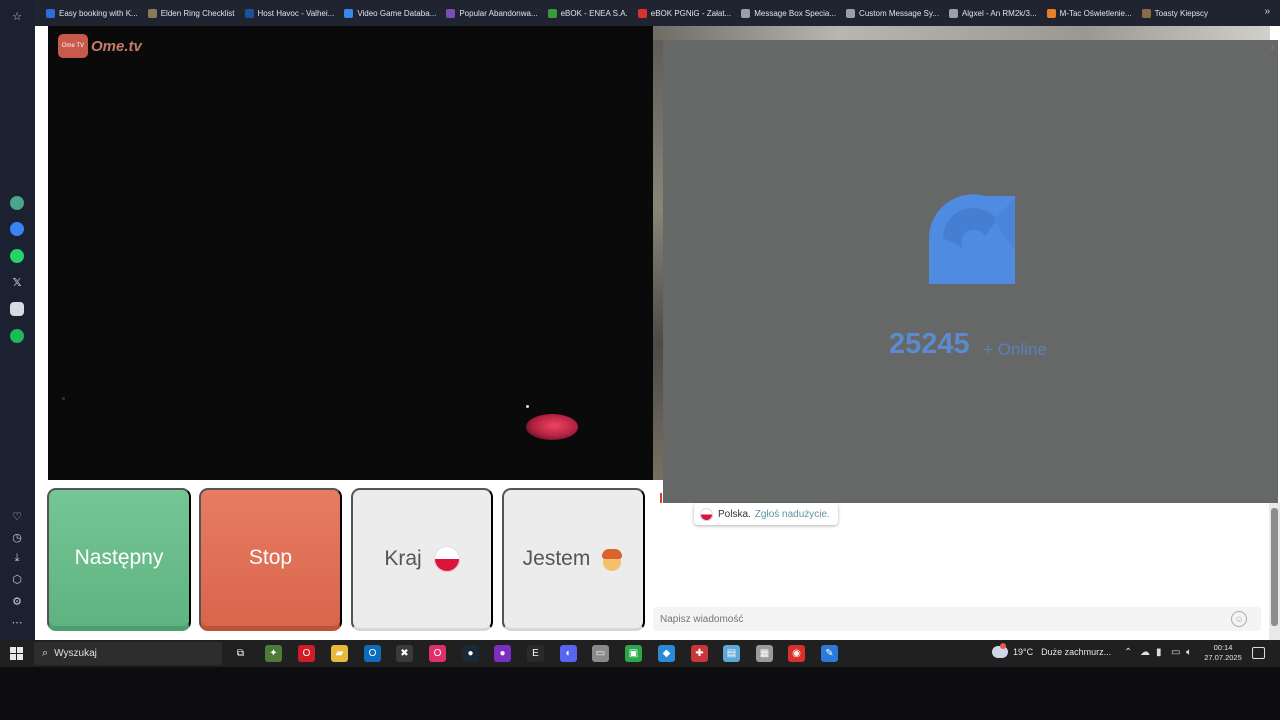  What do you see at coordinates (1015, 349) in the screenshot?
I see `online-label: + Online` at bounding box center [1015, 349].